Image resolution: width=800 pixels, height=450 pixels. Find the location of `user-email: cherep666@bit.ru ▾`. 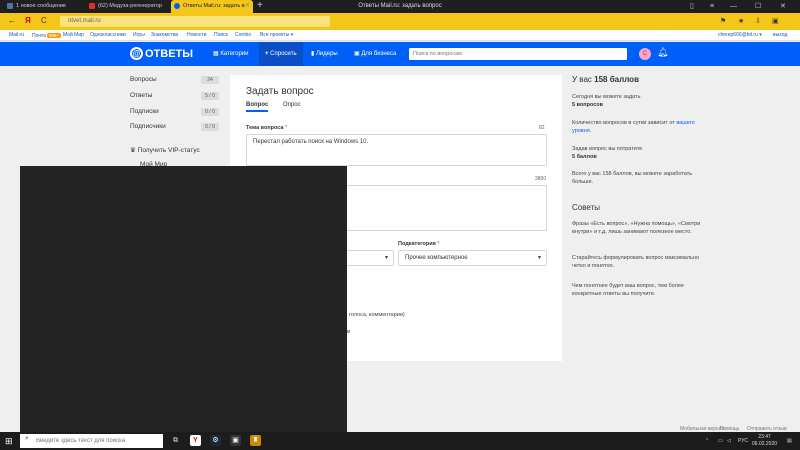

user-email: cherep666@bit.ru ▾ is located at coordinates (740, 35).